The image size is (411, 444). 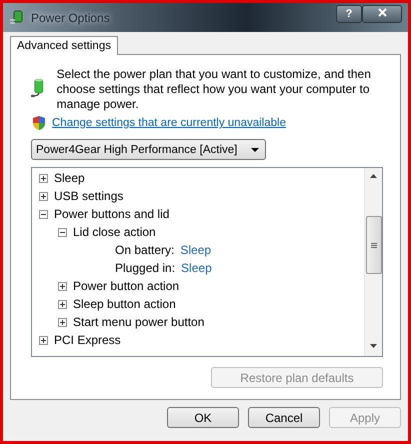 I want to click on tree-item: Start menu power button, so click(x=138, y=322).